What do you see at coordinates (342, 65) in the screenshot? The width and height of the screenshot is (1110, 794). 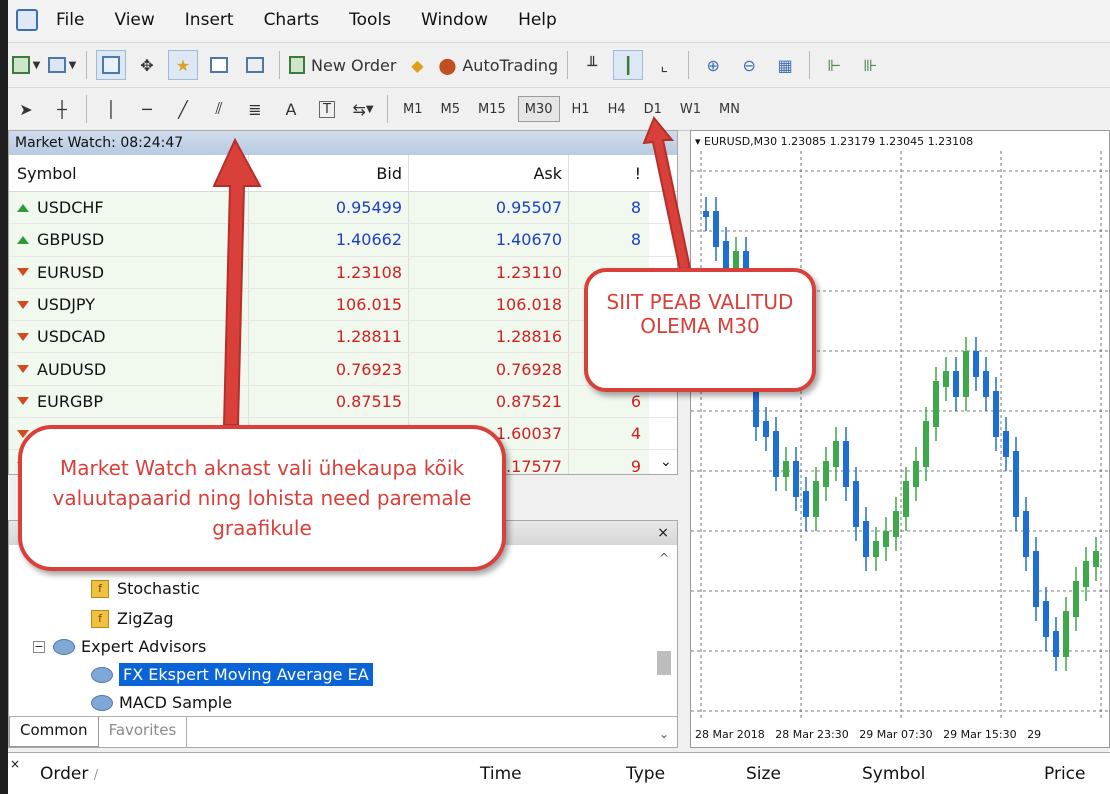 I see `new-order-button: New Order` at bounding box center [342, 65].